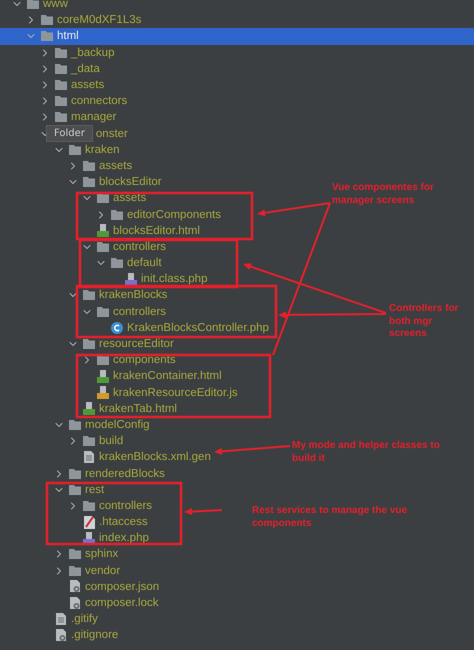 This screenshot has height=650, width=474. What do you see at coordinates (99, 101) in the screenshot?
I see `tree-item-label: connectors` at bounding box center [99, 101].